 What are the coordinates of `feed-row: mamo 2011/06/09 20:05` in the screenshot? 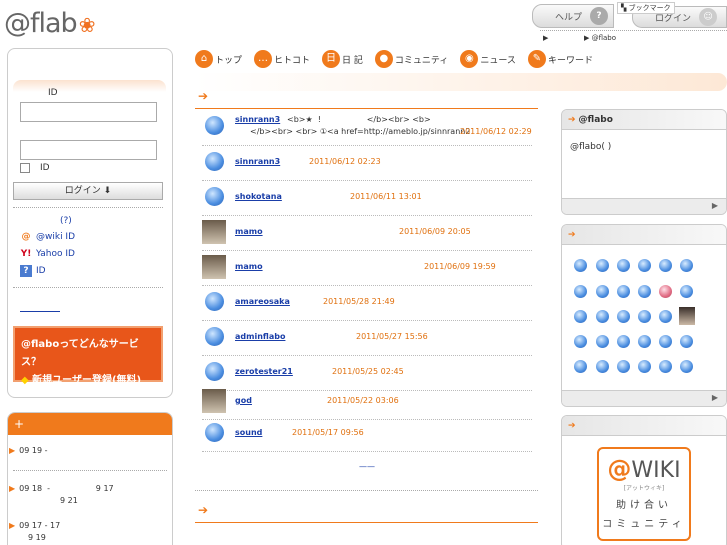 It's located at (367, 233).